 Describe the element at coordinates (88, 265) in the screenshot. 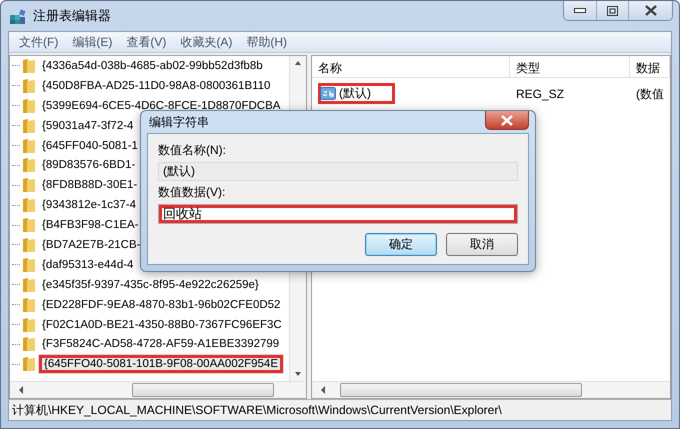

I see `tree-item: {daf95313-e44d-4` at that location.